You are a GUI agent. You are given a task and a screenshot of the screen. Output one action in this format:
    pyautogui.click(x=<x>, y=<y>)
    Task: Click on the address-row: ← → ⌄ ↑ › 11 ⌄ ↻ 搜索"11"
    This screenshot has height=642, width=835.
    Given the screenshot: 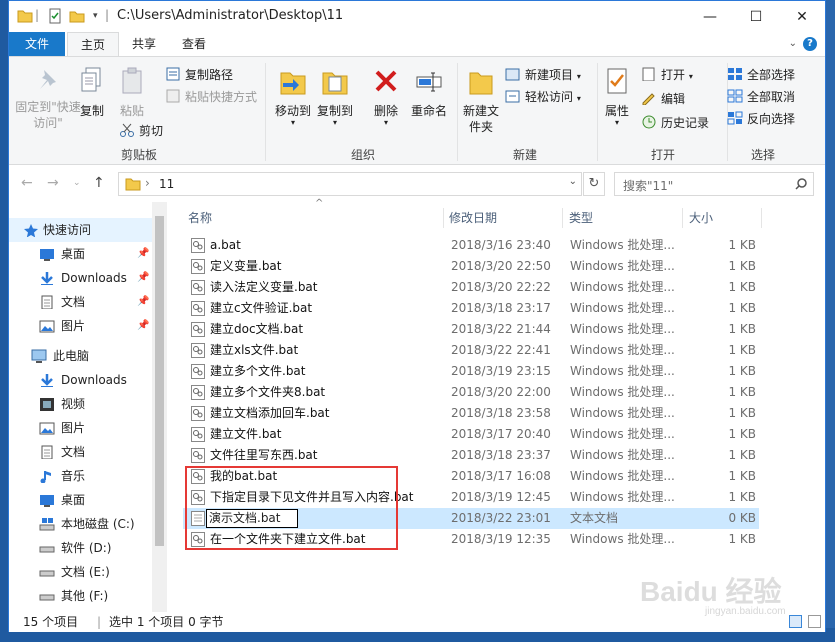 What is the action you would take?
    pyautogui.click(x=417, y=184)
    